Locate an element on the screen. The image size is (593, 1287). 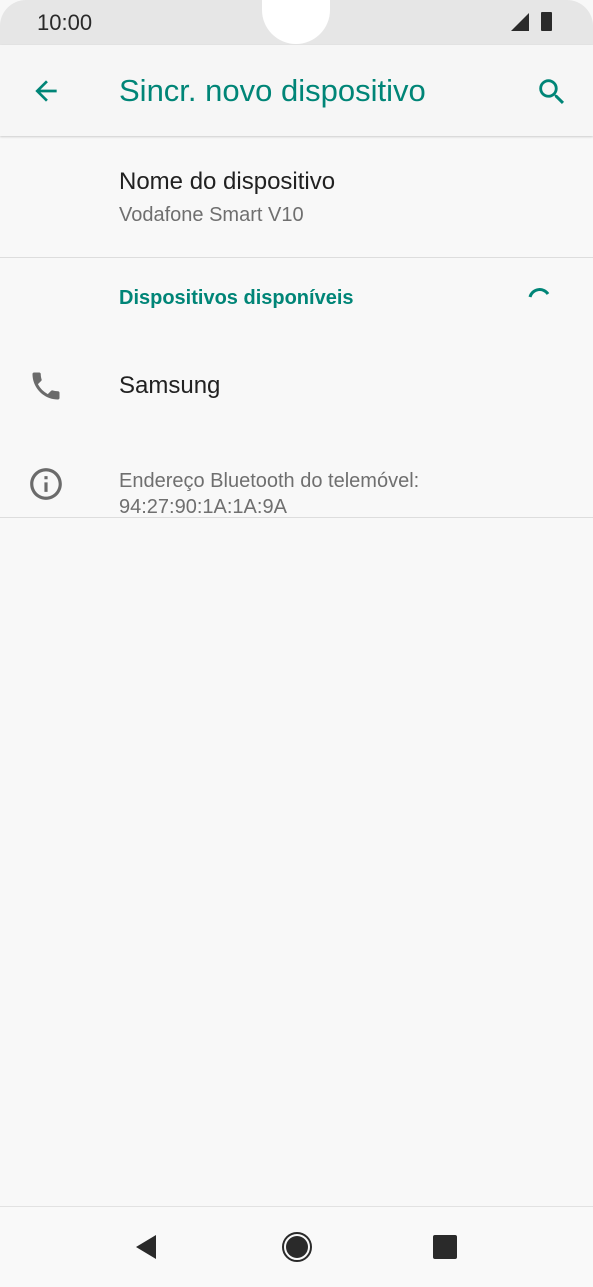
status-icons is located at coordinates (534, 22).